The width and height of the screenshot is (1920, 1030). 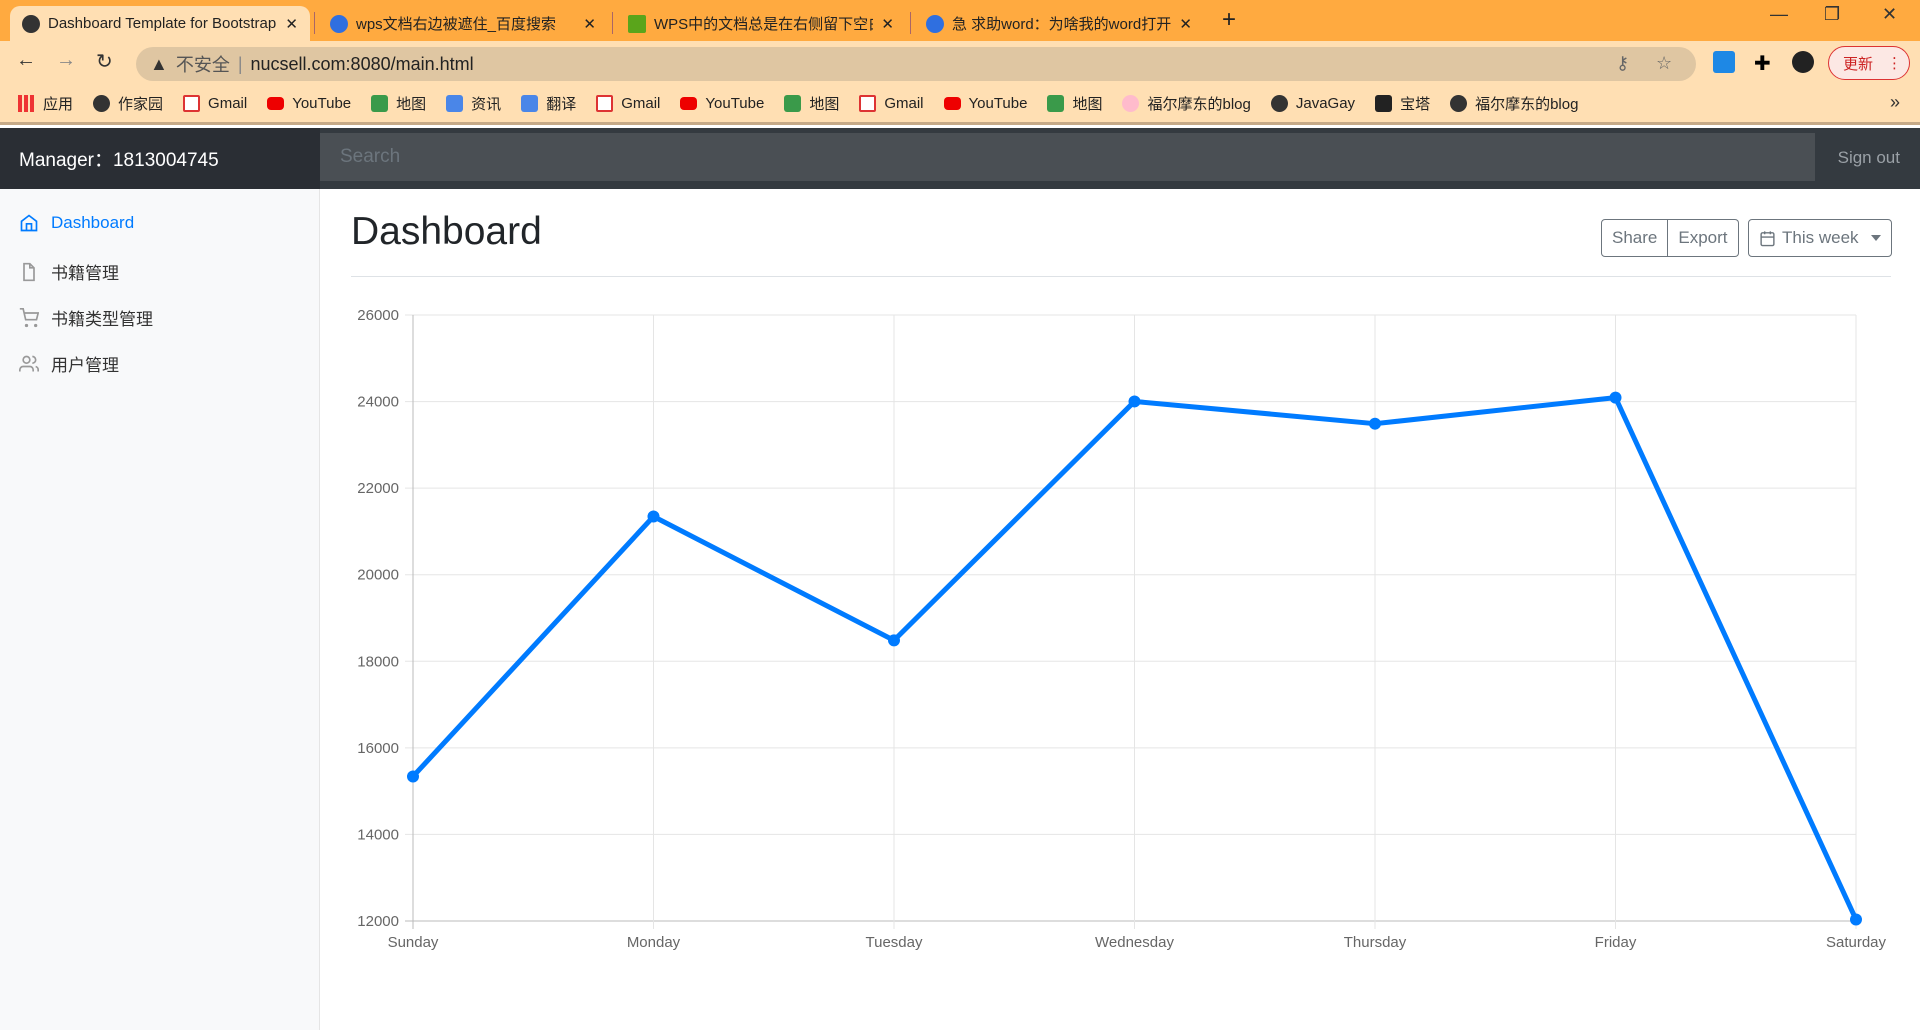 I want to click on forward-icon: →, so click(x=66, y=60).